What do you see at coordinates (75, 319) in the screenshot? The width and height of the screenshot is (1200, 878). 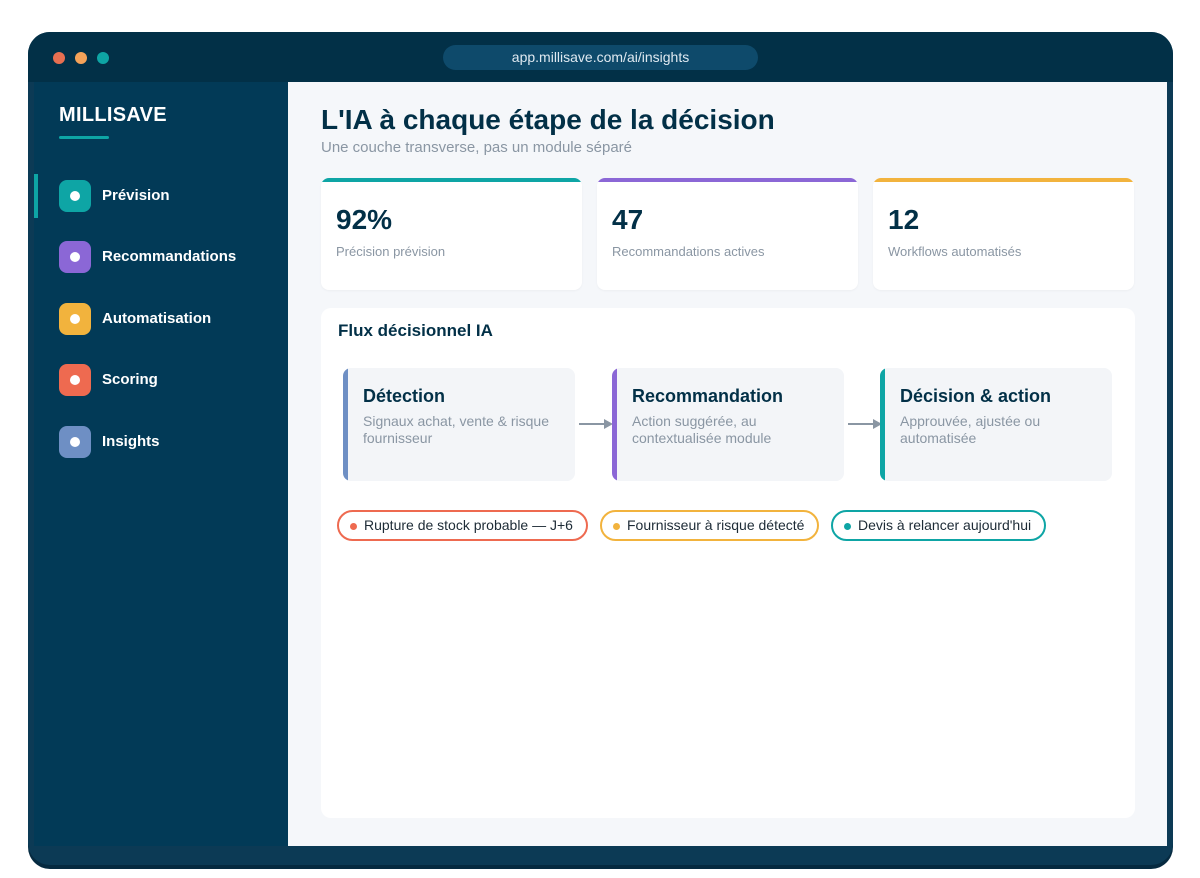 I see `automatisation-icon` at bounding box center [75, 319].